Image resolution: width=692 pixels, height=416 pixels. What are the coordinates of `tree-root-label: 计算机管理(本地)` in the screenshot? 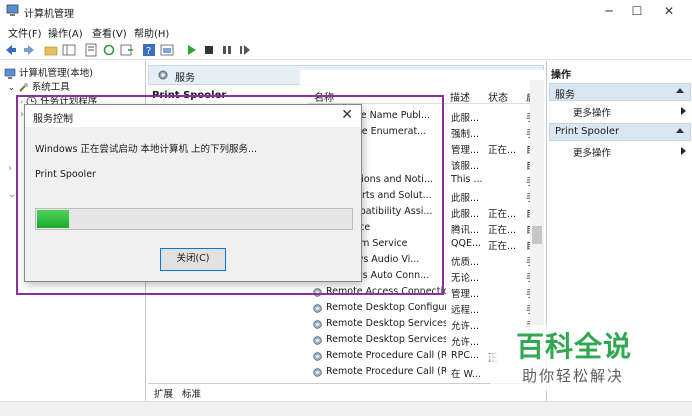 It's located at (56, 73).